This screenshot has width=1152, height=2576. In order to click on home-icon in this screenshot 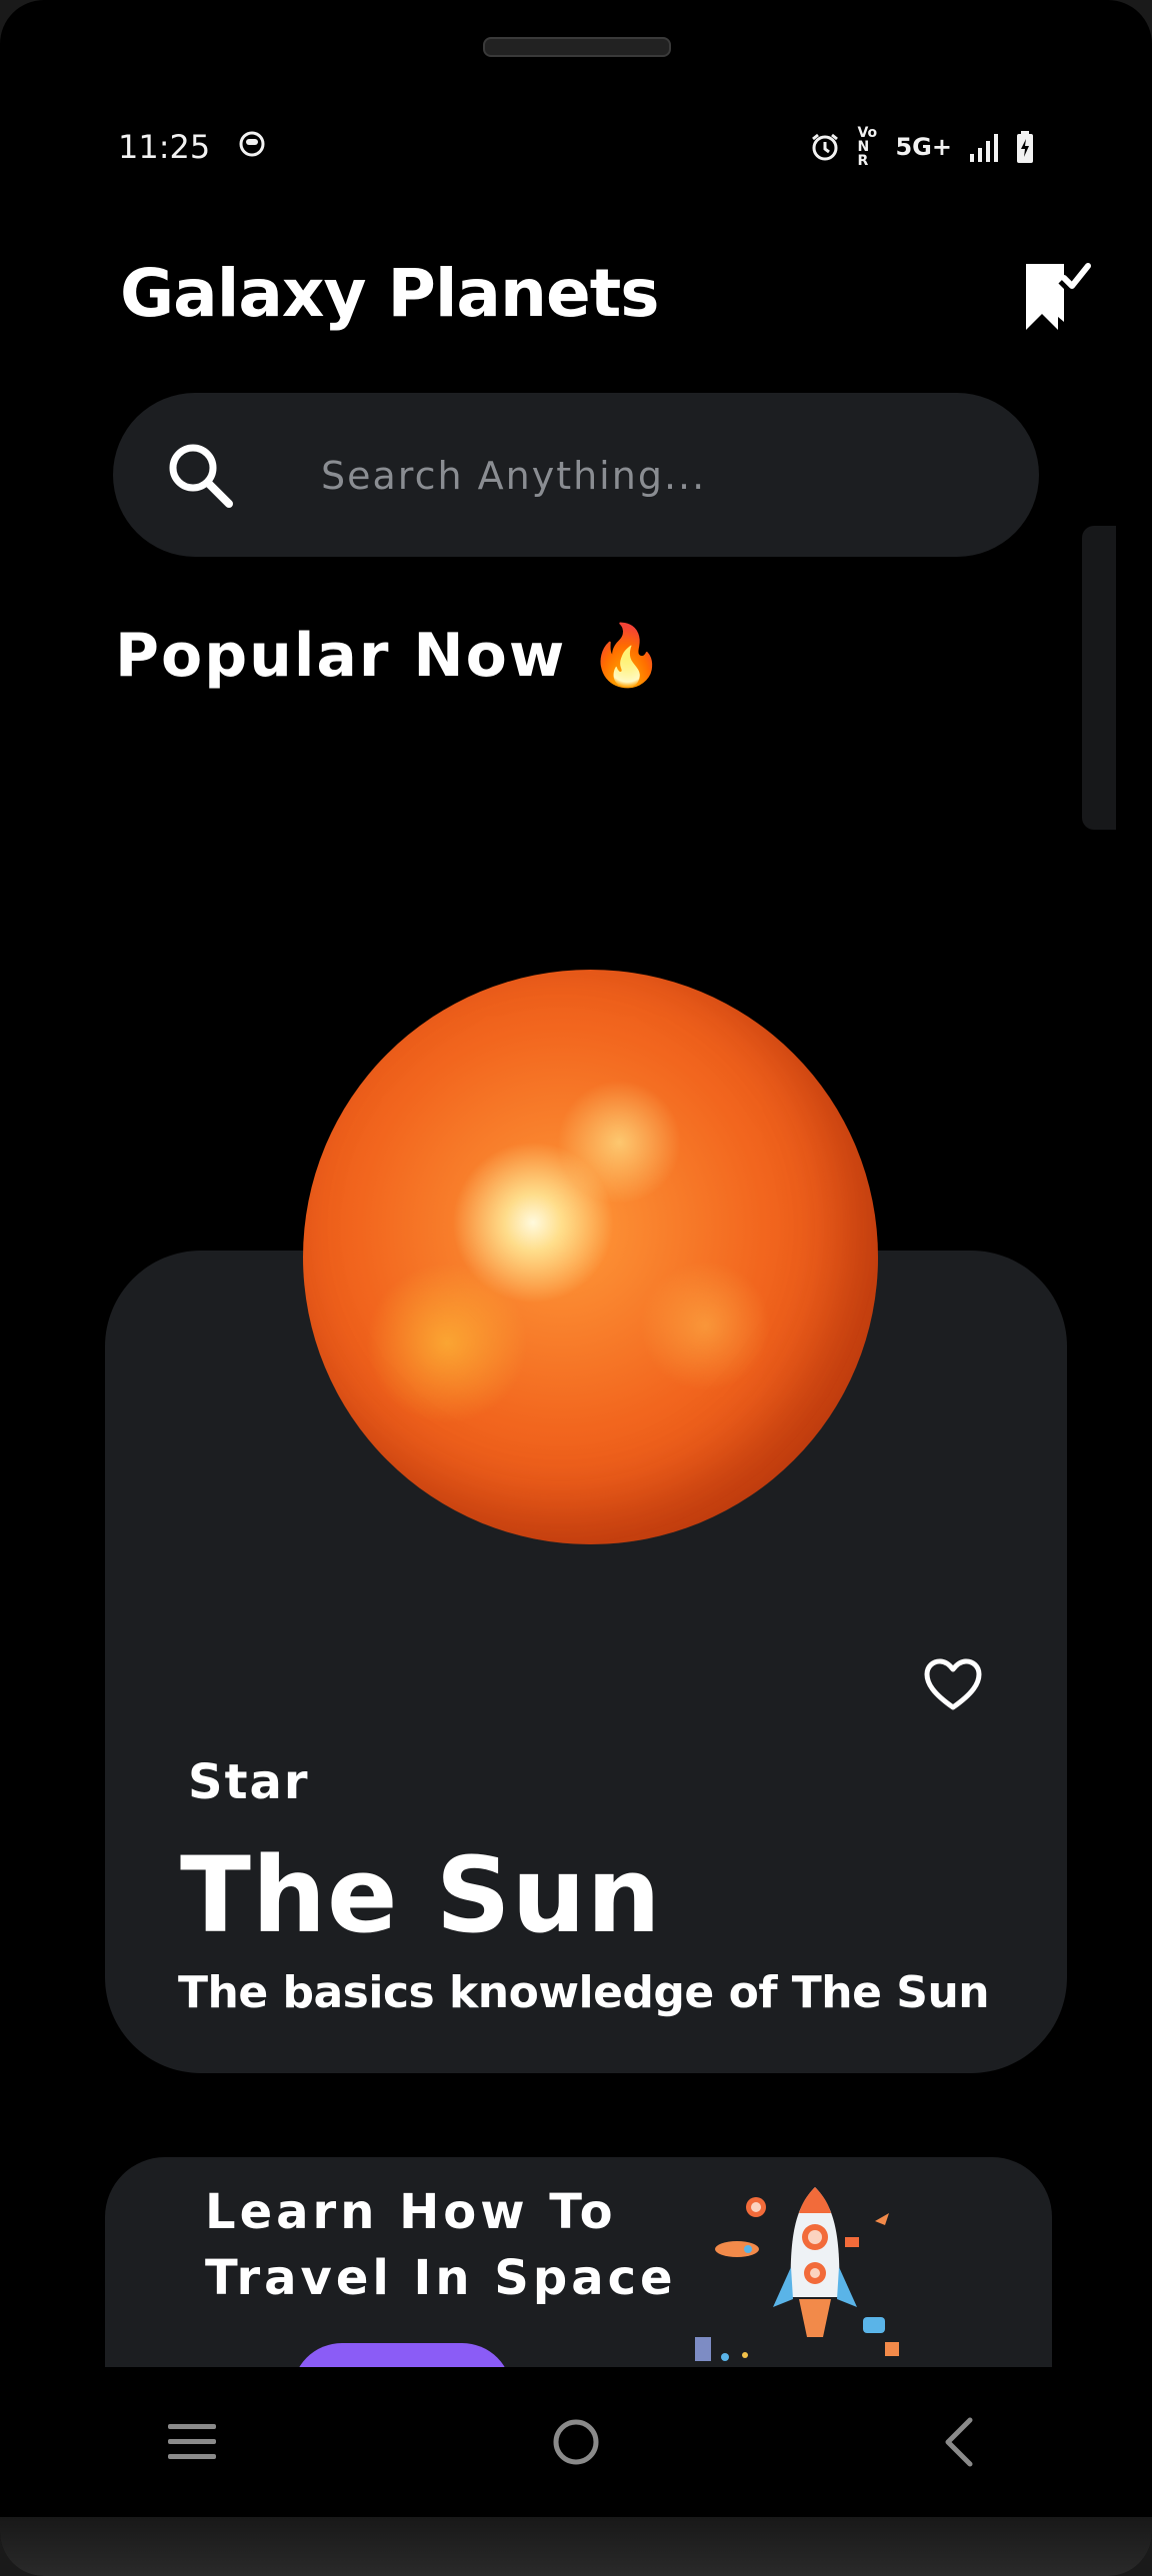, I will do `click(576, 2442)`.